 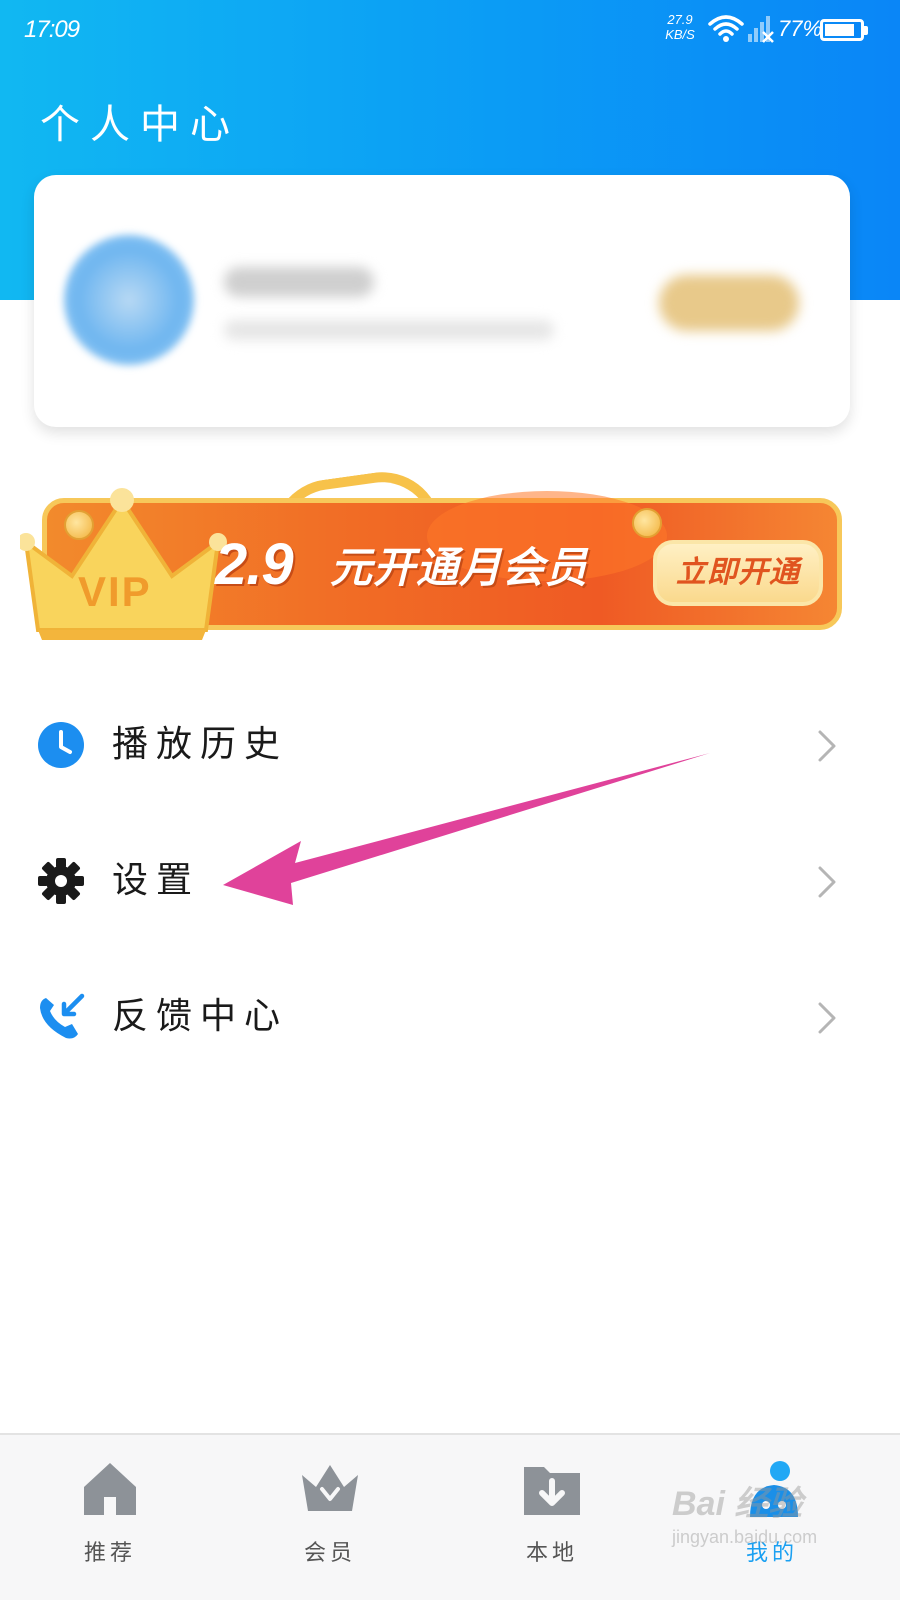 I want to click on nav-tab-label: 我的, so click(x=771, y=1553).